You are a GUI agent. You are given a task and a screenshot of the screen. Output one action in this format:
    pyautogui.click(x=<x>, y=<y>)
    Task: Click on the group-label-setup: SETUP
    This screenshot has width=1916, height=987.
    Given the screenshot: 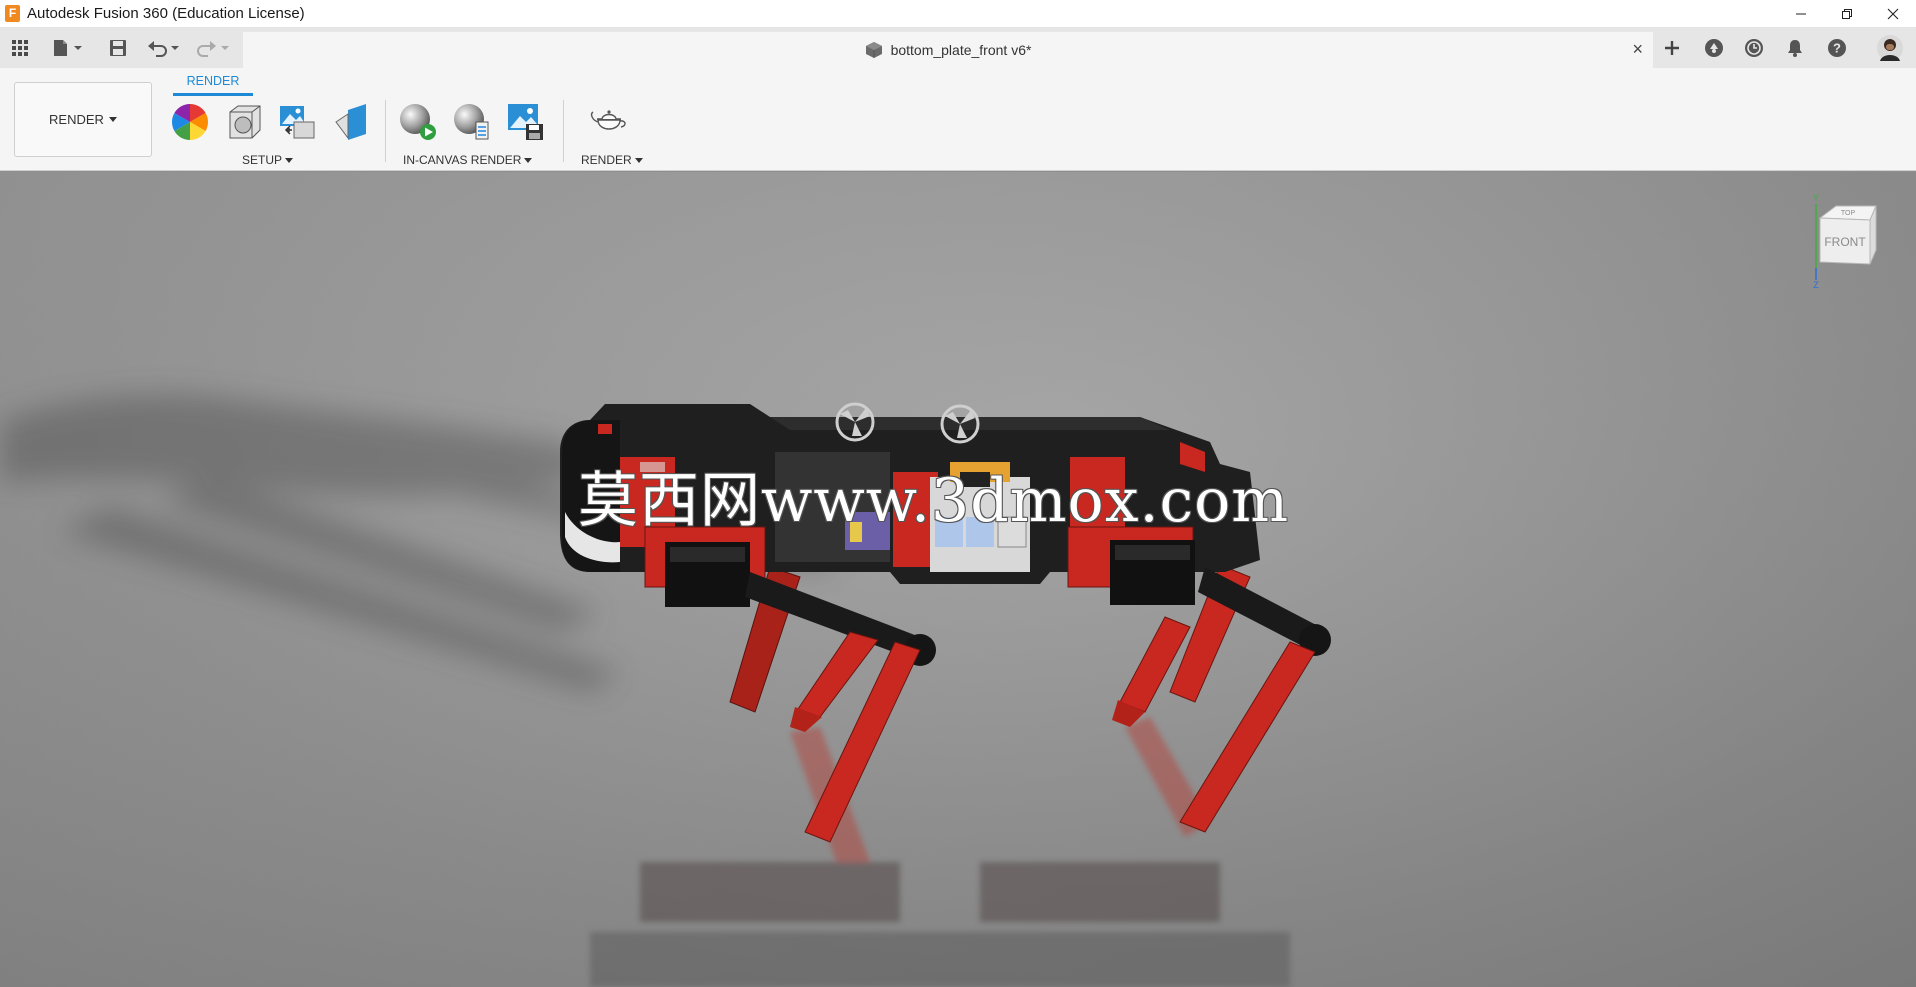 What is the action you would take?
    pyautogui.click(x=268, y=160)
    